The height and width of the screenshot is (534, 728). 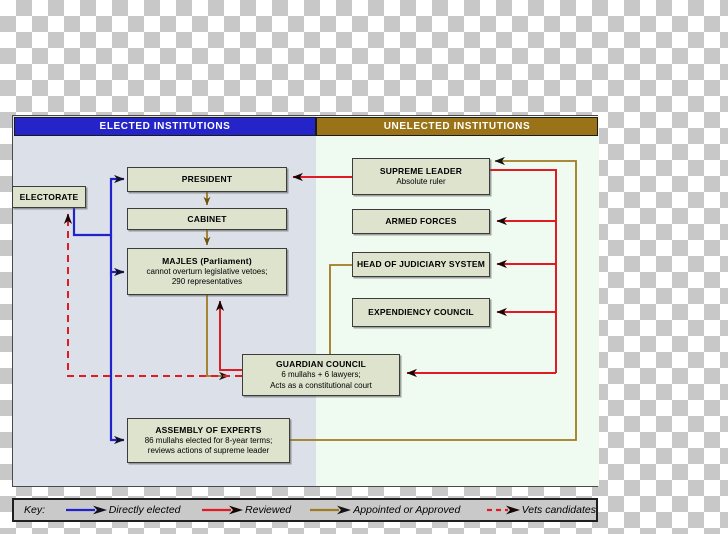 I want to click on node-majles-line-2: 290 representatives, so click(x=207, y=281).